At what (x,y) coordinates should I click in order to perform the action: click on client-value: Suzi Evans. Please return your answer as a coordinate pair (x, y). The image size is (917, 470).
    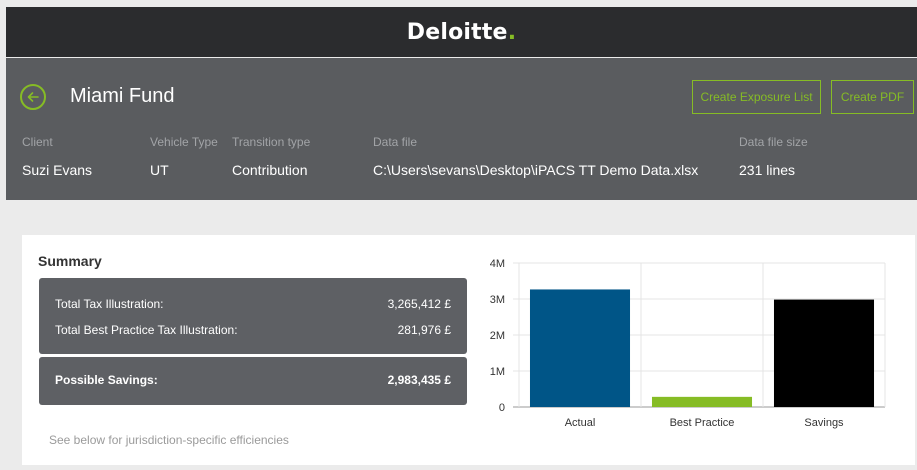
    Looking at the image, I should click on (57, 170).